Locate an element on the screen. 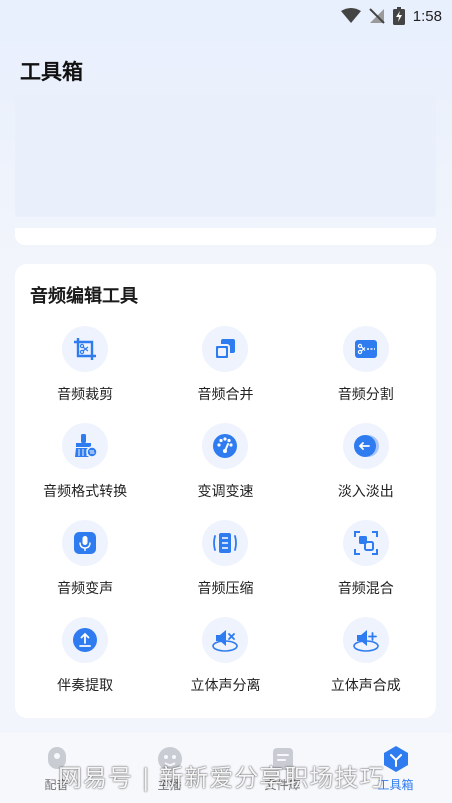  tool-label: 音频分割 is located at coordinates (365, 395).